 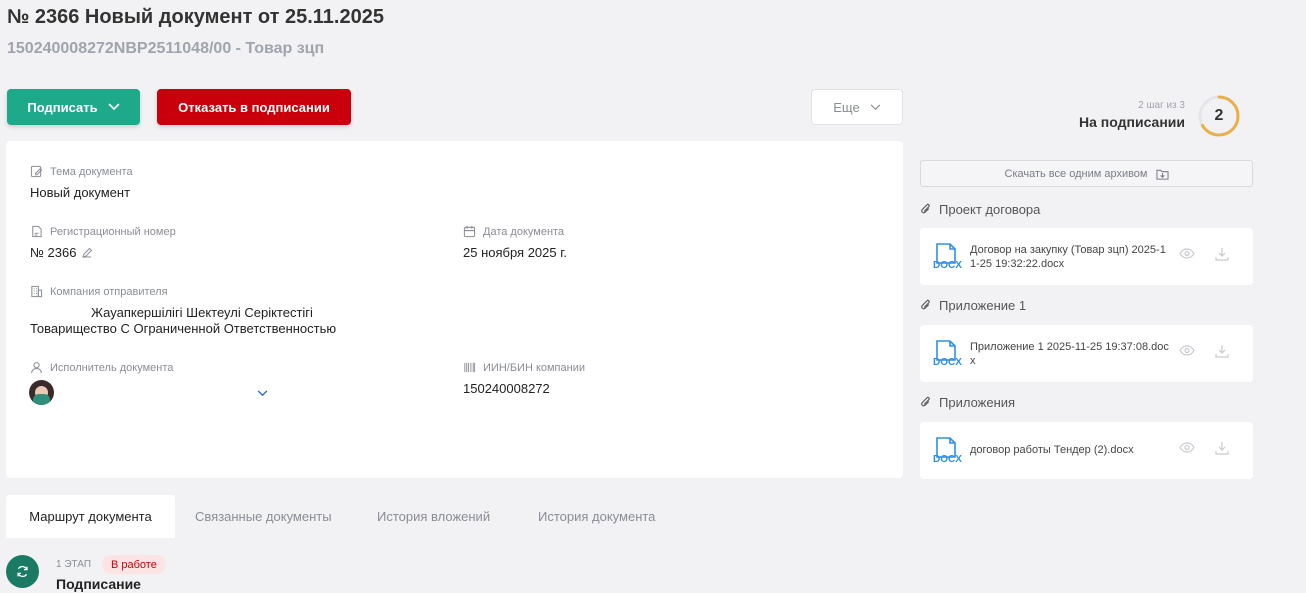 I want to click on archive-download-icon, so click(x=1162, y=174).